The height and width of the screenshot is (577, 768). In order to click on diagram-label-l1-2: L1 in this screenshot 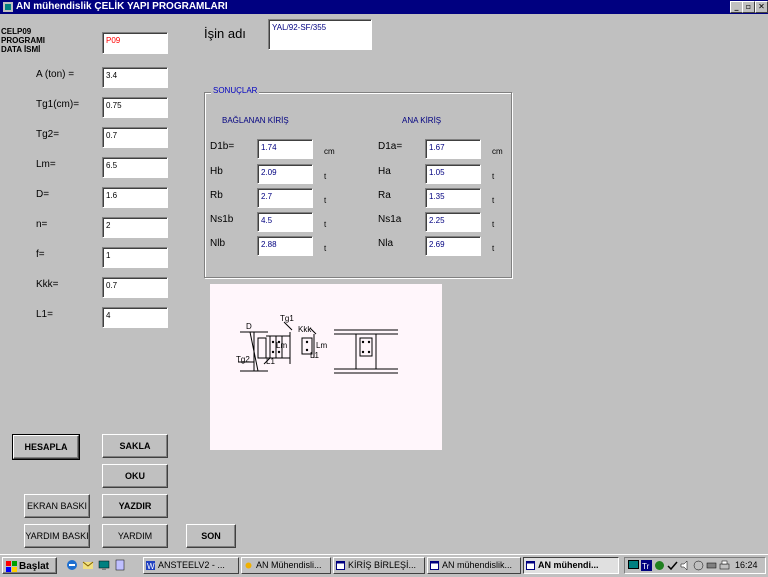, I will do `click(314, 355)`.